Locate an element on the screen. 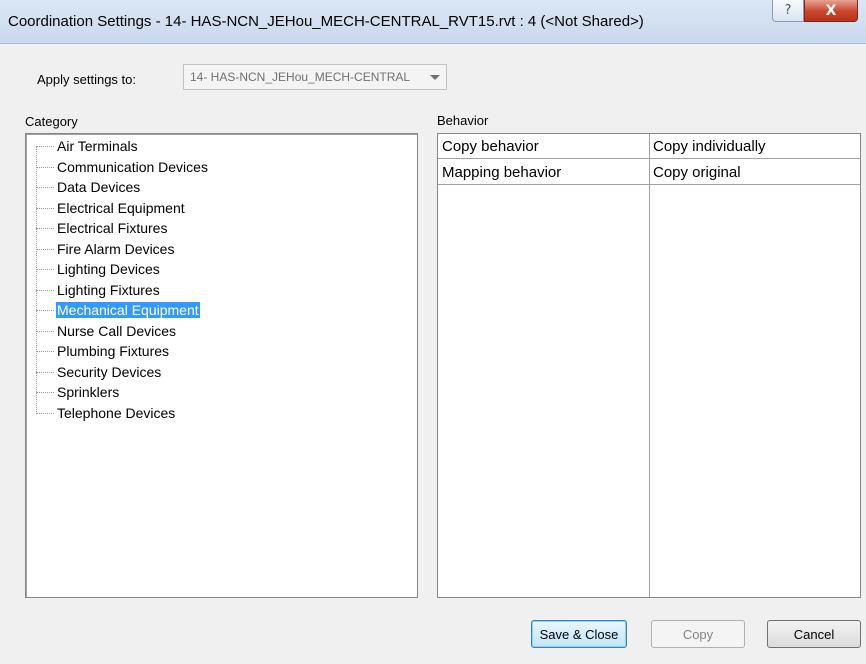 Image resolution: width=866 pixels, height=664 pixels. help-button: ? is located at coordinates (788, 11).